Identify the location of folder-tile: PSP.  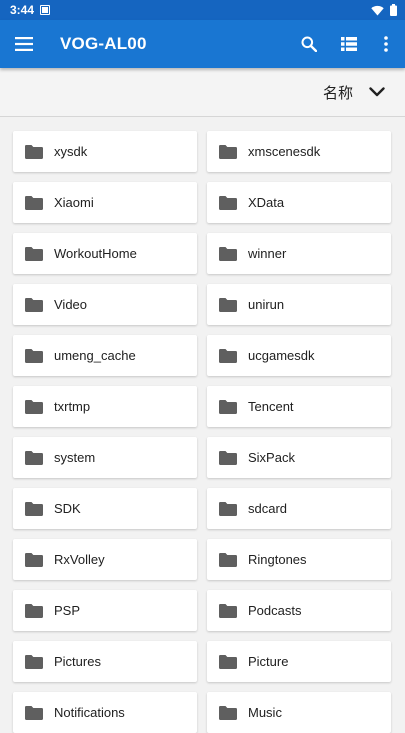
(105, 610).